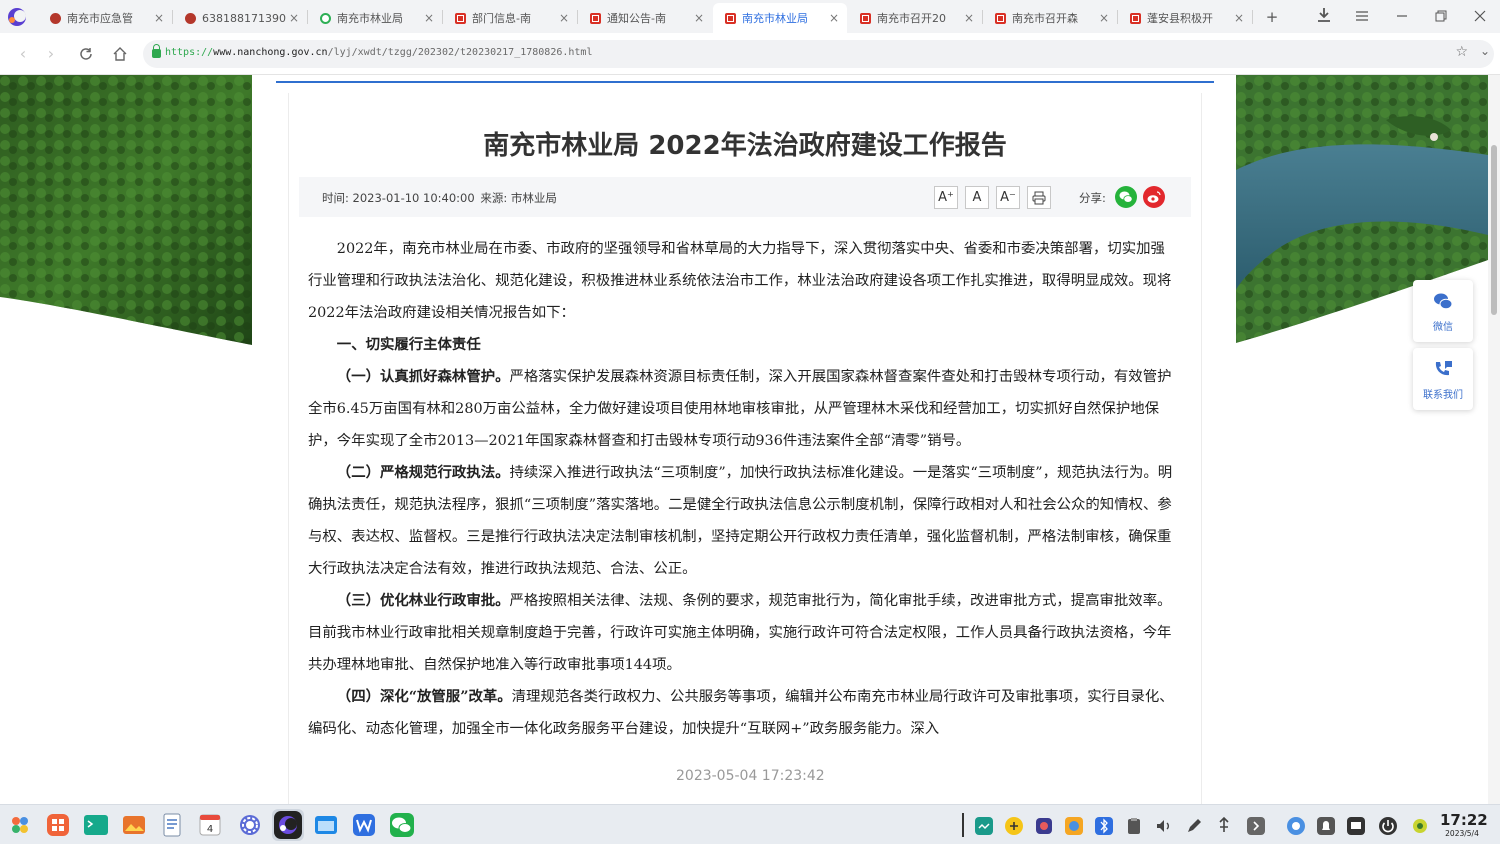 The height and width of the screenshot is (844, 1500). I want to click on back-button: ‹, so click(23, 54).